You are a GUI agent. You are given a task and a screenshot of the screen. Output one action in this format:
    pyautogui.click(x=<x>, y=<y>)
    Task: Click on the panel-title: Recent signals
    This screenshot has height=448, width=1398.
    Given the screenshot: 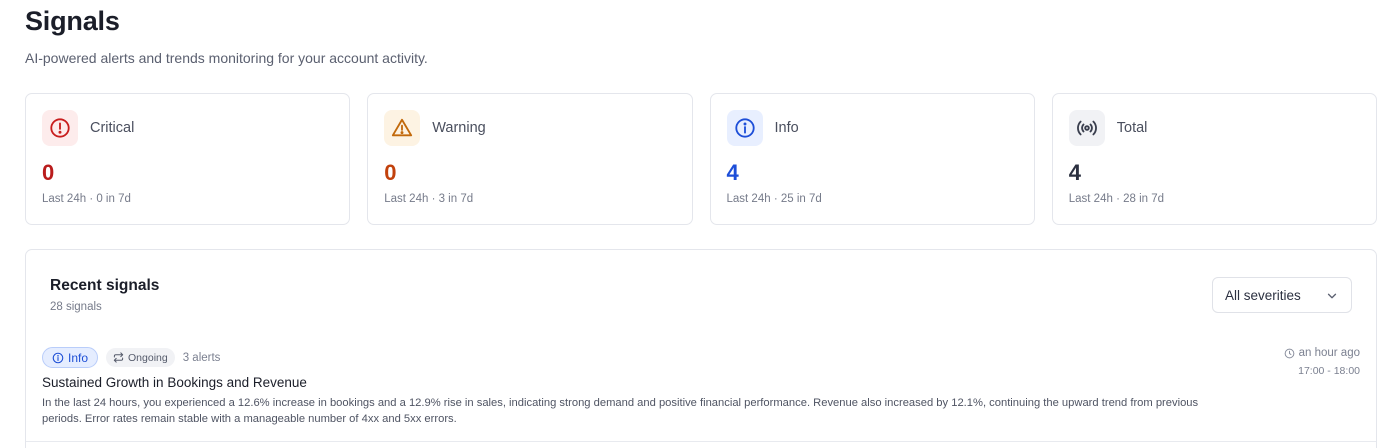 What is the action you would take?
    pyautogui.click(x=105, y=285)
    